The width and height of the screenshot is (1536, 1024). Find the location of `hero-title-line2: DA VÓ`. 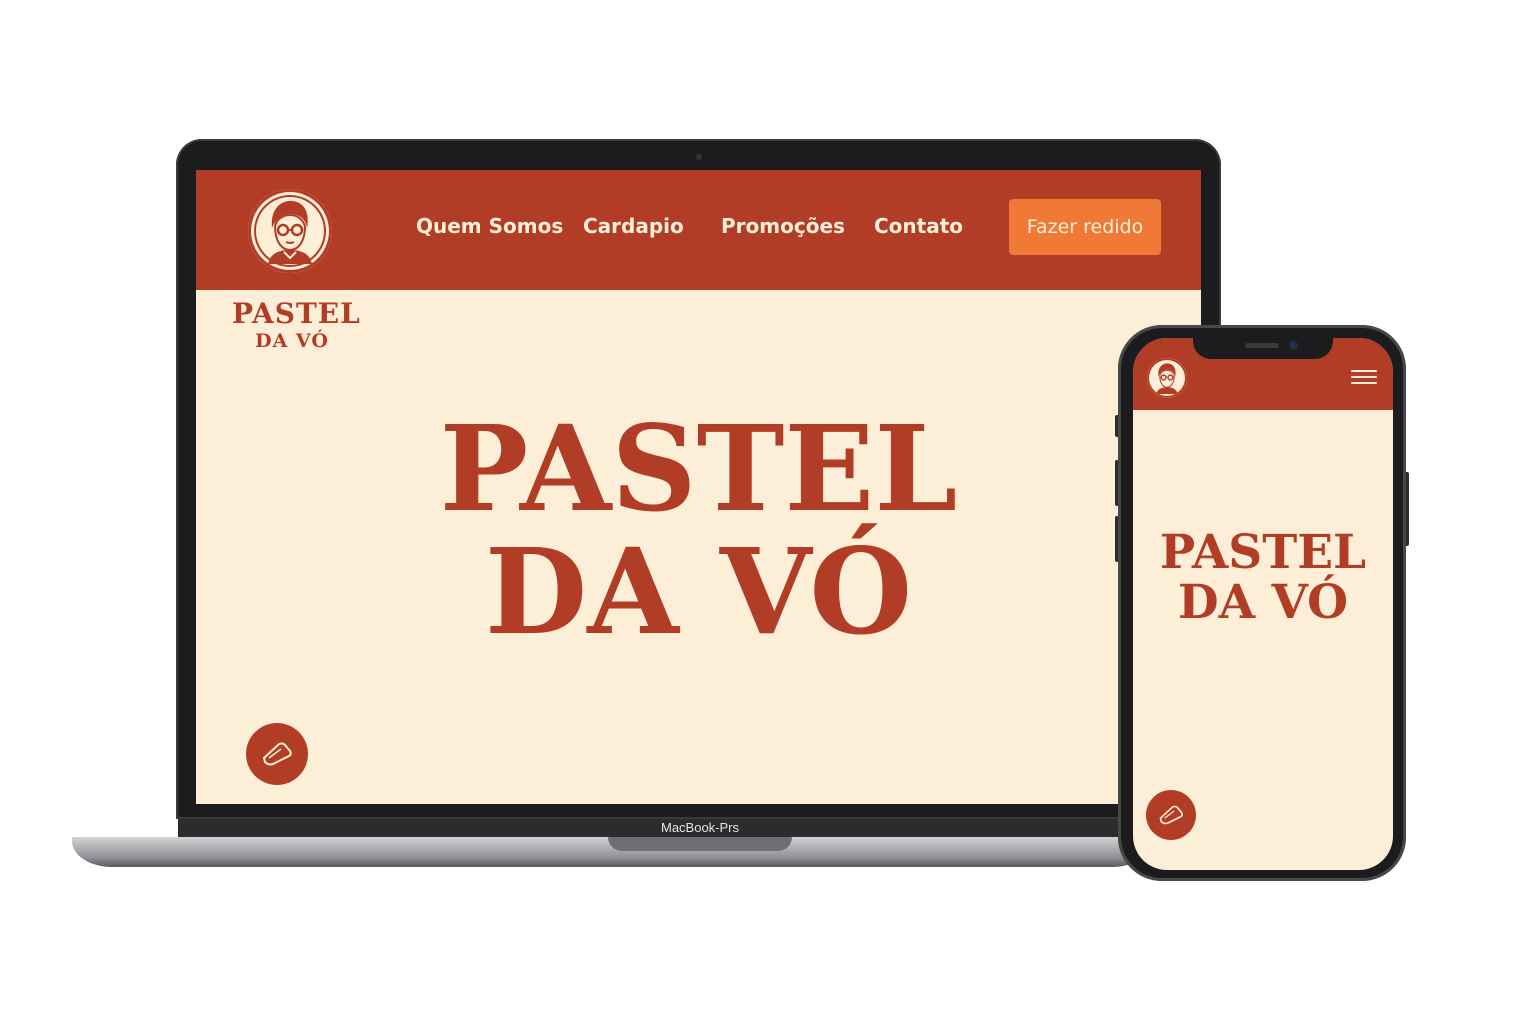

hero-title-line2: DA VÓ is located at coordinates (698, 591).